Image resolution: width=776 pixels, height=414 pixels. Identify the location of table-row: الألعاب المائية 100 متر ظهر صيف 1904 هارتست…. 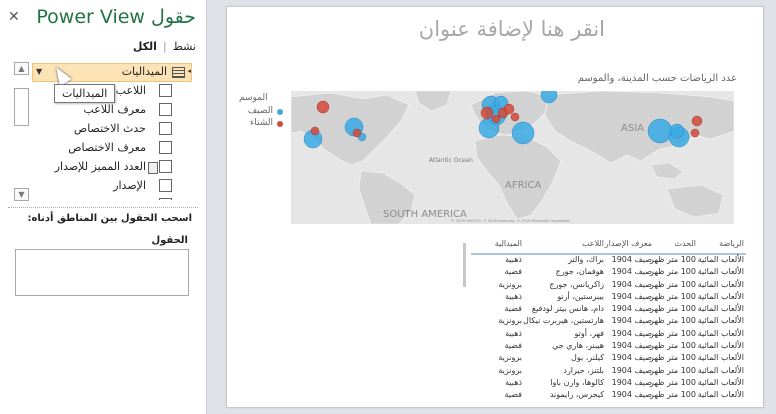
(608, 322).